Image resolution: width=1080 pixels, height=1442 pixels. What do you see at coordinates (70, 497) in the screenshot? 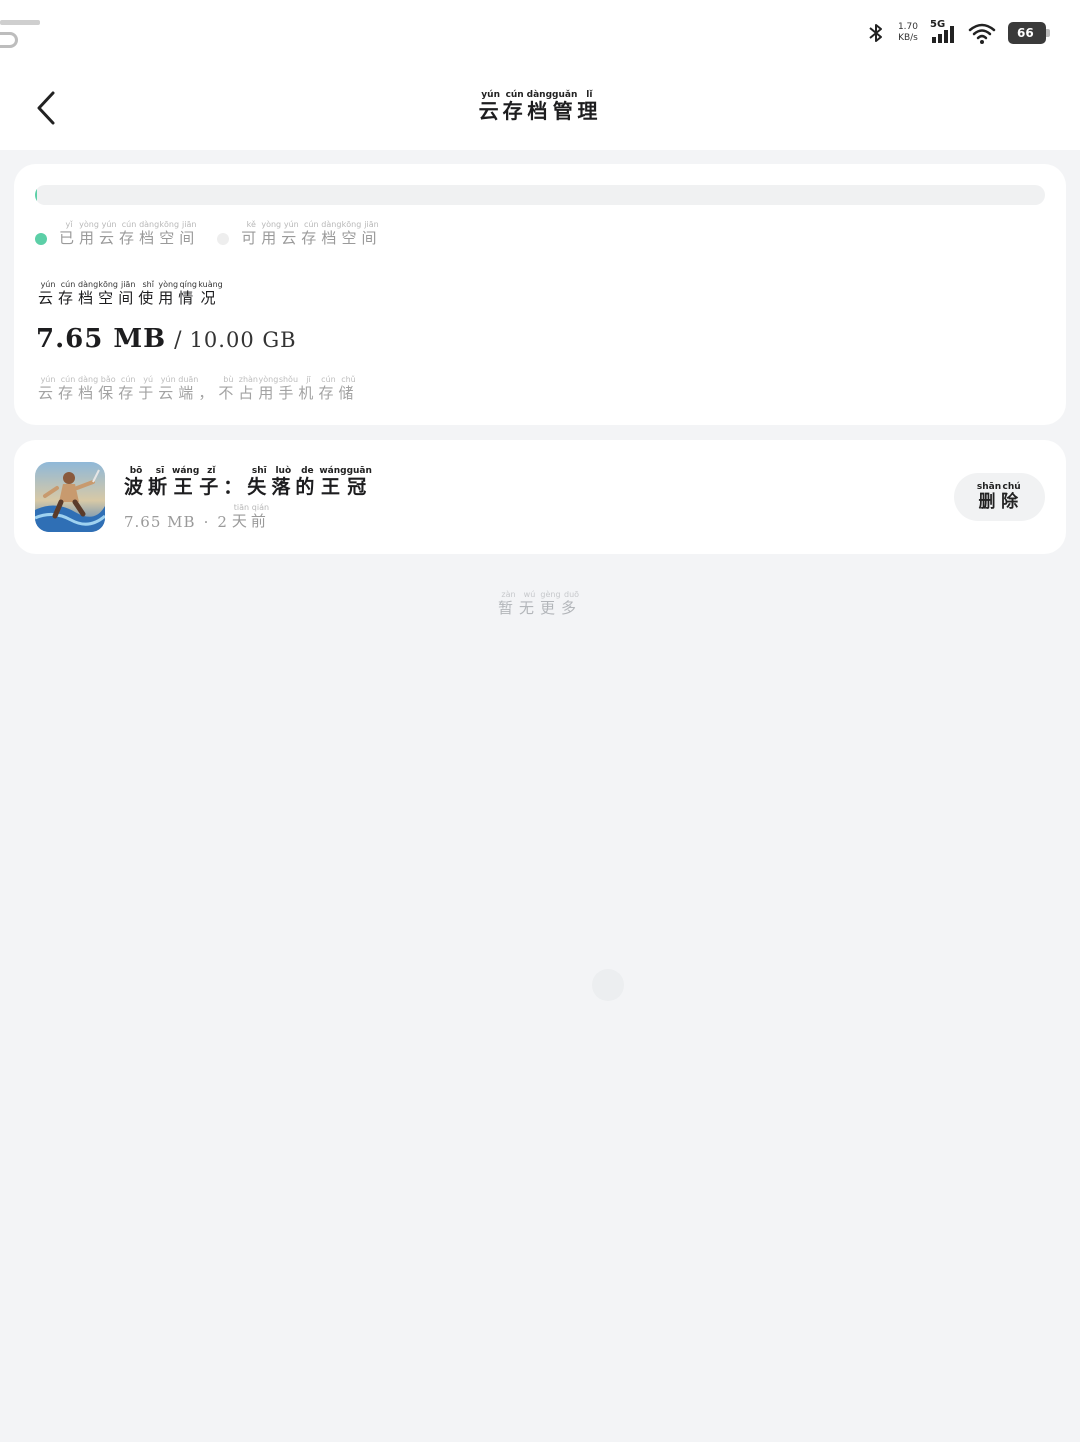
I see `game-icon` at bounding box center [70, 497].